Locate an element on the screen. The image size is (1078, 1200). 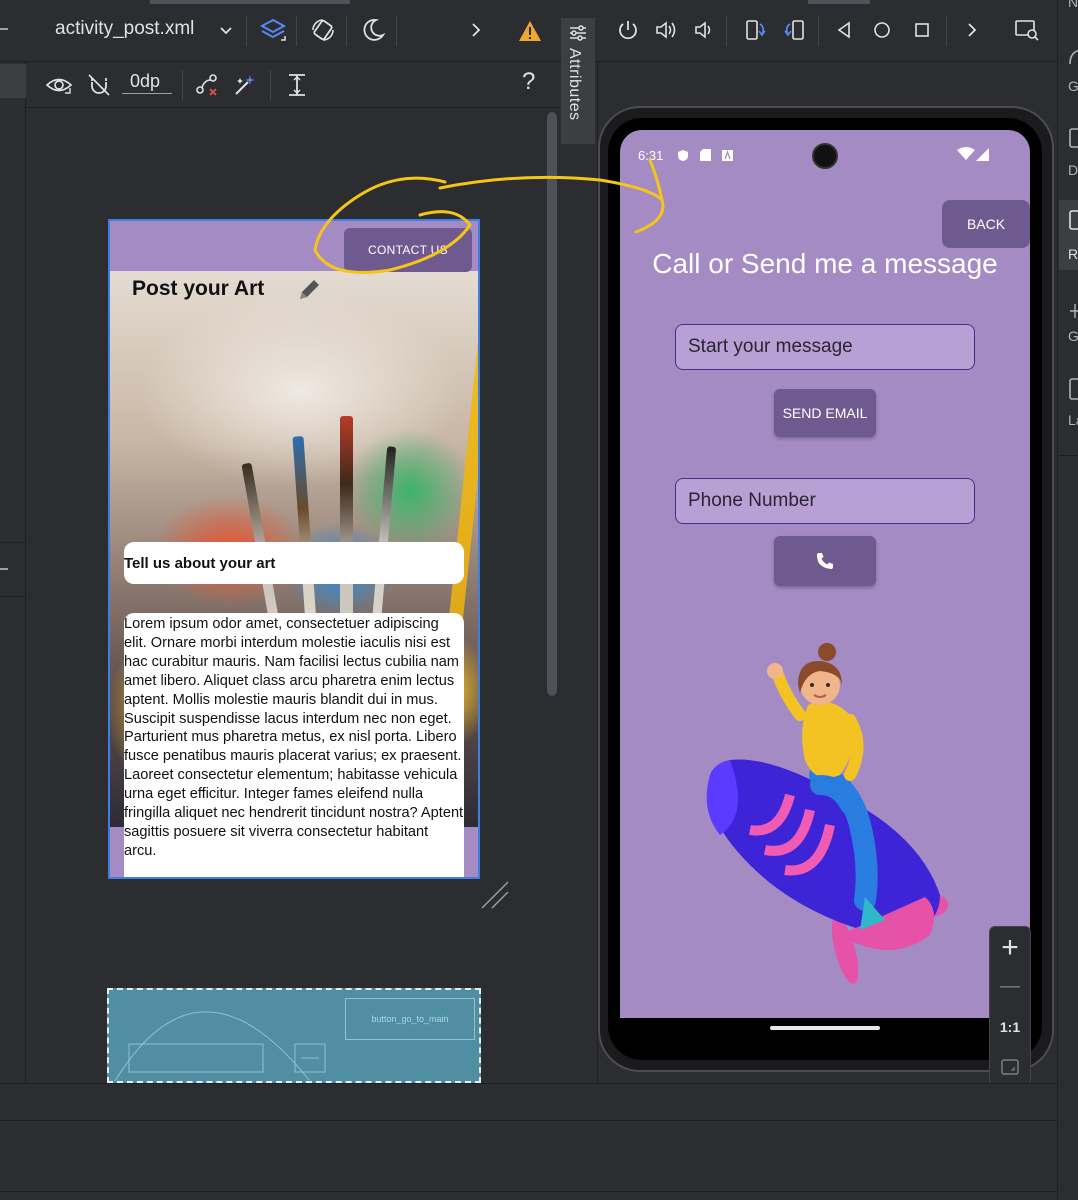
tell-about-art-field: Tell us about your art is located at coordinates (294, 563).